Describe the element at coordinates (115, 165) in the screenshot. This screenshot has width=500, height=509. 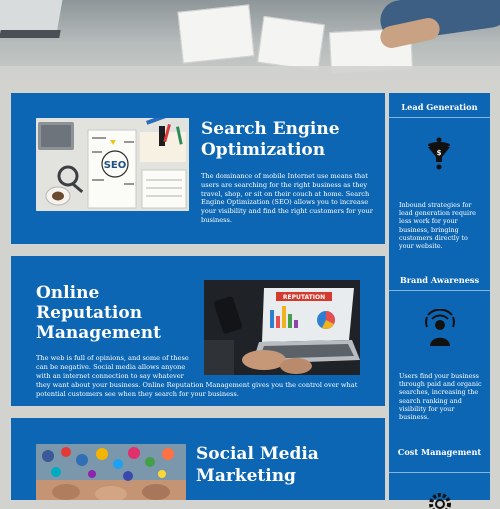
I see `seo-image-text: SEO` at that location.